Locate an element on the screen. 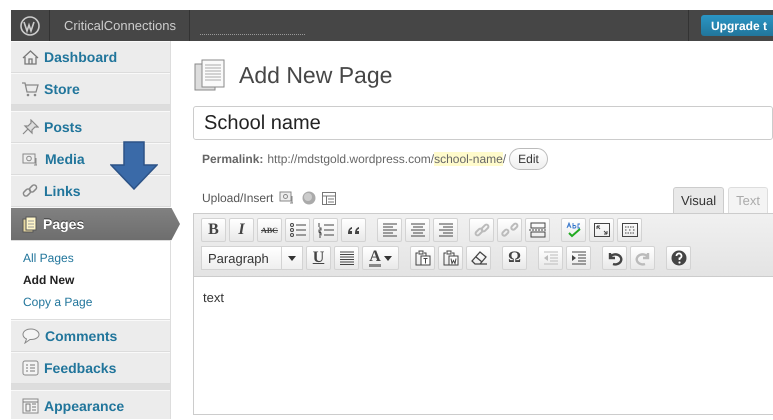  cart-icon is located at coordinates (30, 89).